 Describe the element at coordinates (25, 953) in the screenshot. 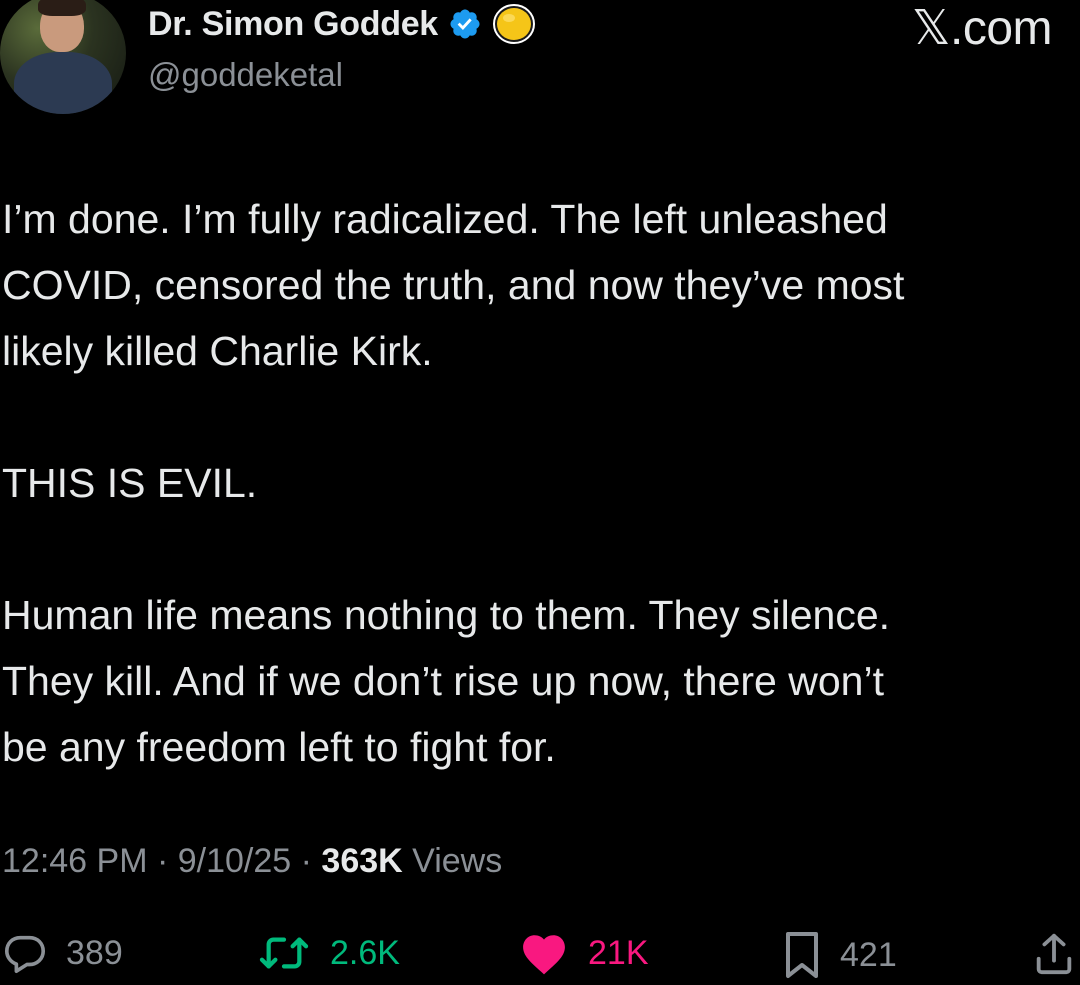

I see `reply-icon` at that location.